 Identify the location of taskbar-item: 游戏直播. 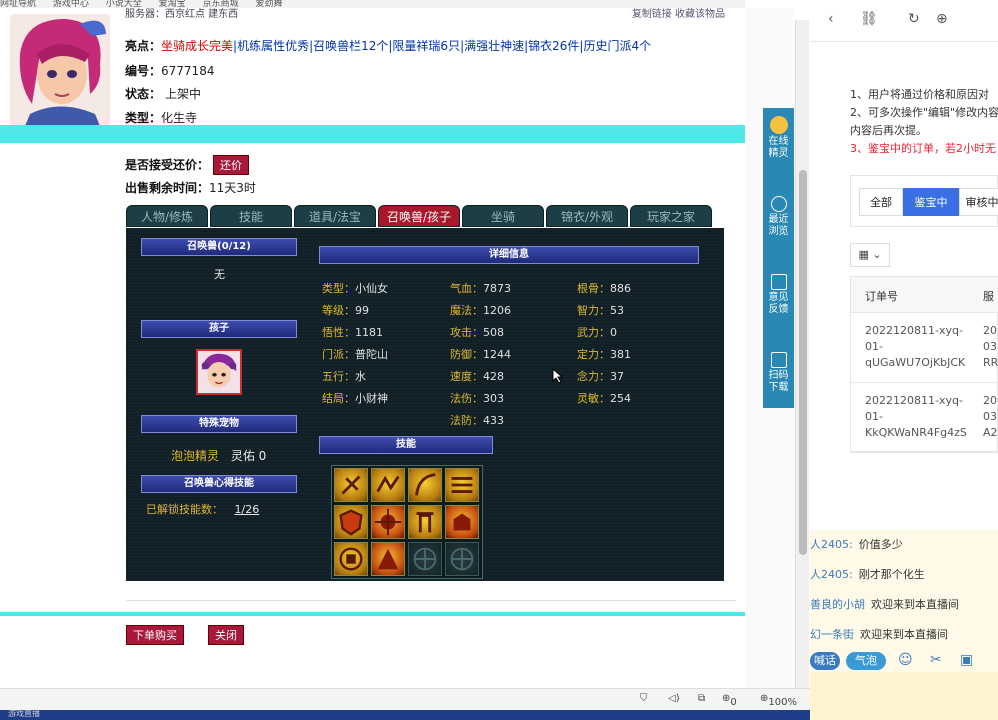
(24, 714).